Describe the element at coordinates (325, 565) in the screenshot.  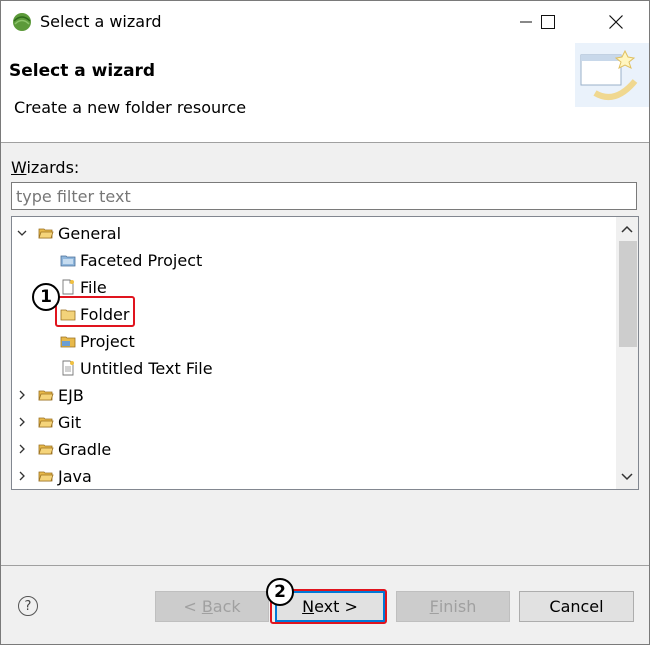
I see `bottom-separator` at that location.